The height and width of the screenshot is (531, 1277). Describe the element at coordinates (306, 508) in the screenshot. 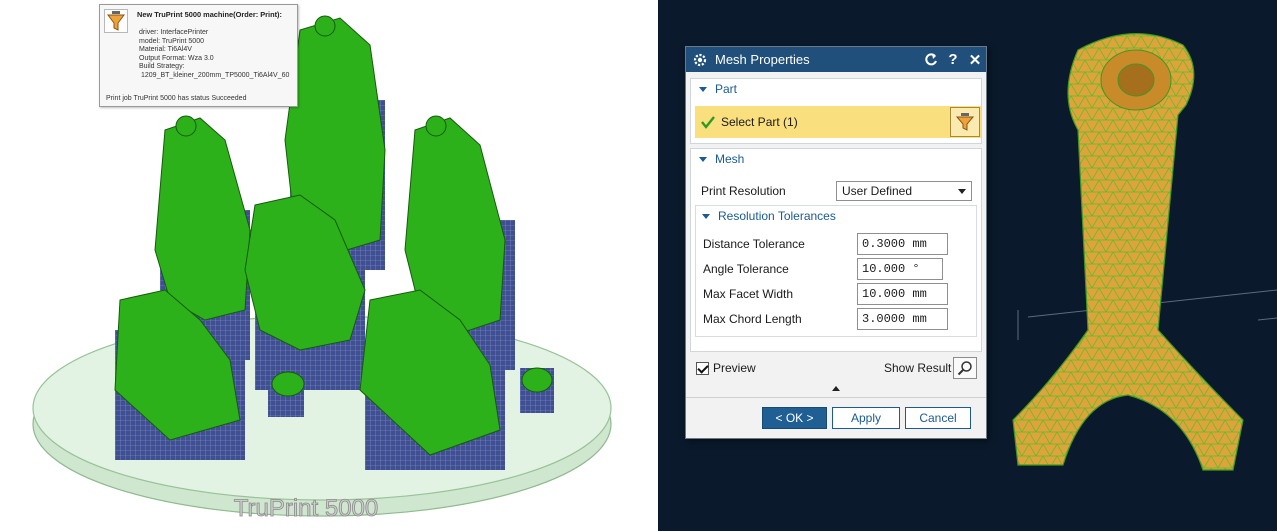

I see `plate-label: TruPrint 5000` at that location.